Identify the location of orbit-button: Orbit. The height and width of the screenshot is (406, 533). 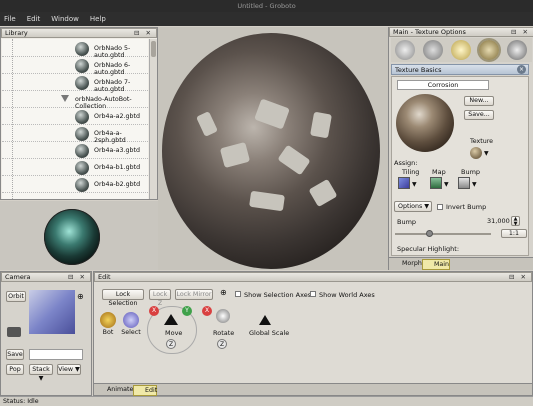
(16, 296).